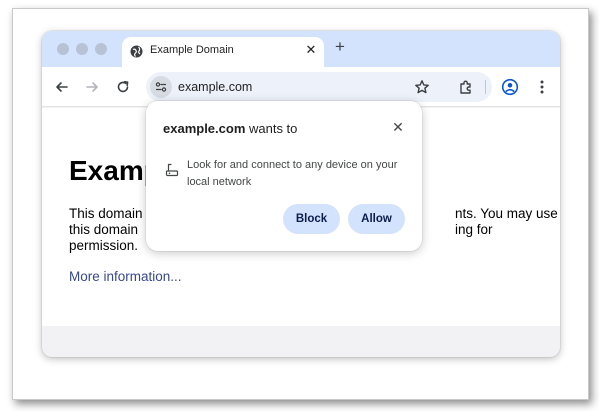  Describe the element at coordinates (311, 219) in the screenshot. I see `block-button: Block` at that location.